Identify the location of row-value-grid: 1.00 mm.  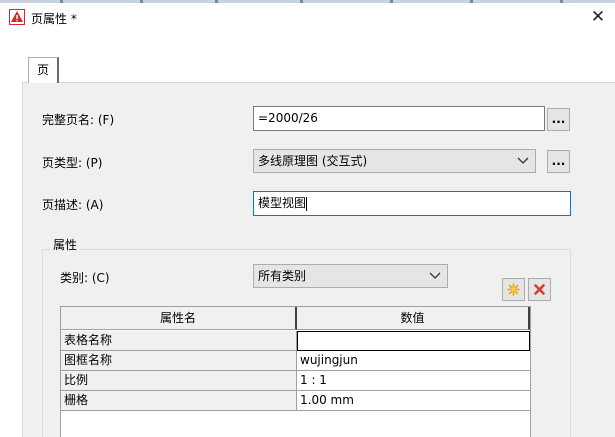
(413, 401).